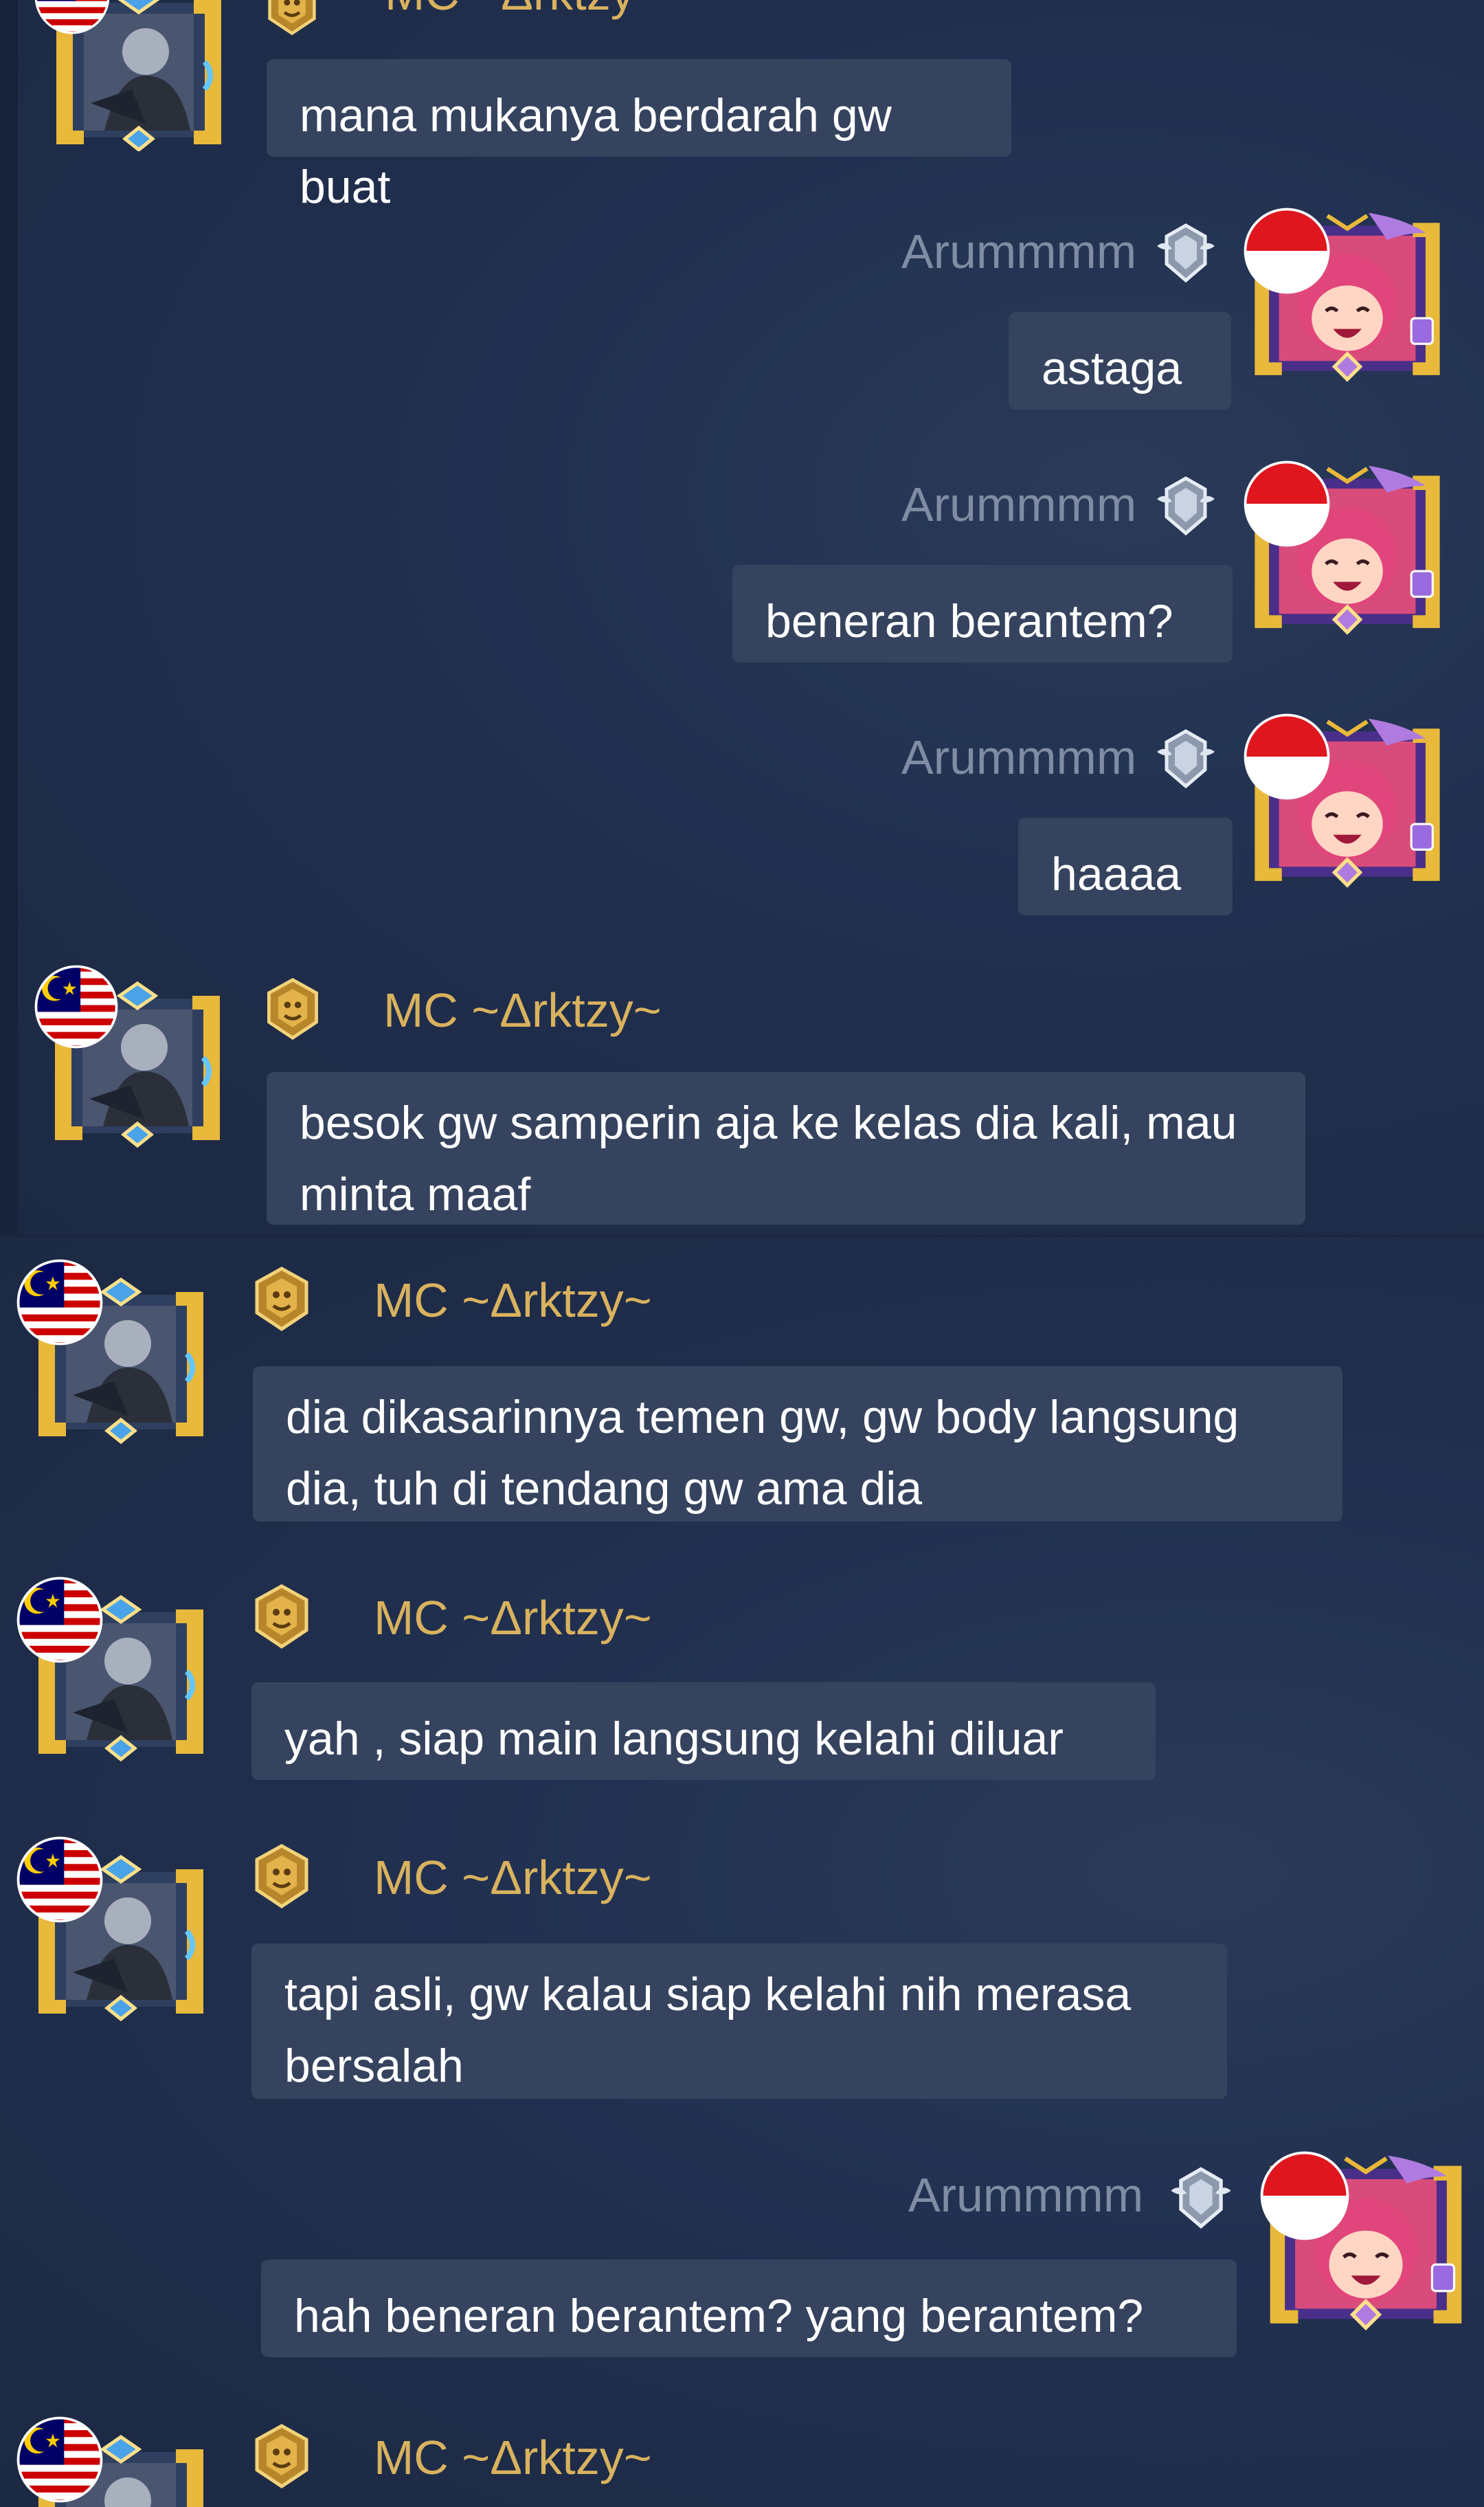  I want to click on message-bubble: beneran berantem?, so click(982, 613).